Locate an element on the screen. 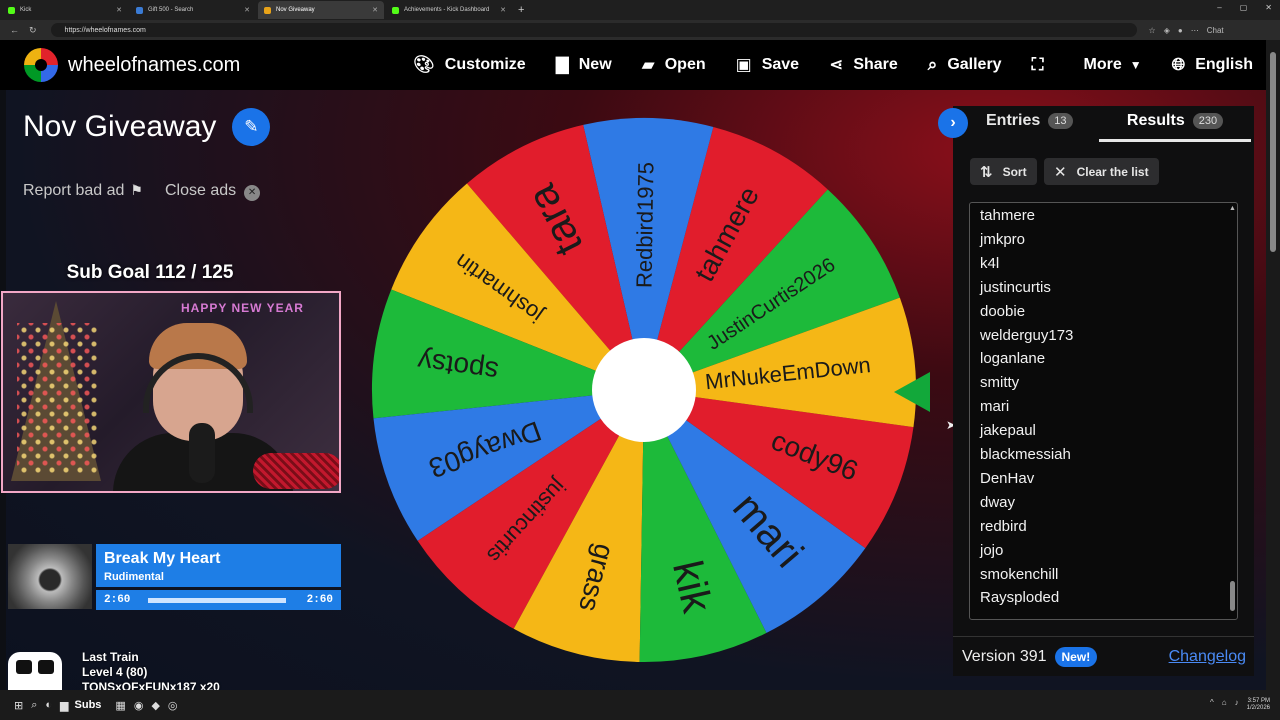  result-item: smokenchill is located at coordinates (1019, 574).